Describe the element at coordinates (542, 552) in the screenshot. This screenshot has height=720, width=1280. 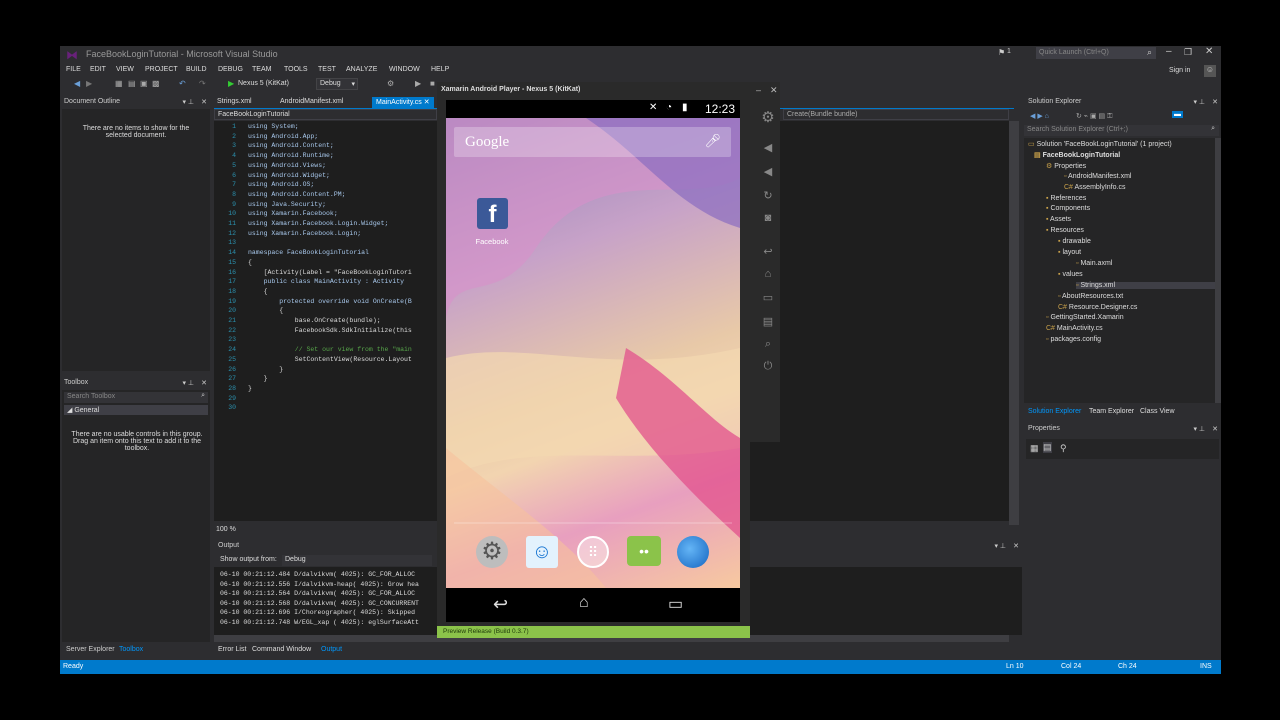
I see `contacts-app-icon: ☺` at that location.